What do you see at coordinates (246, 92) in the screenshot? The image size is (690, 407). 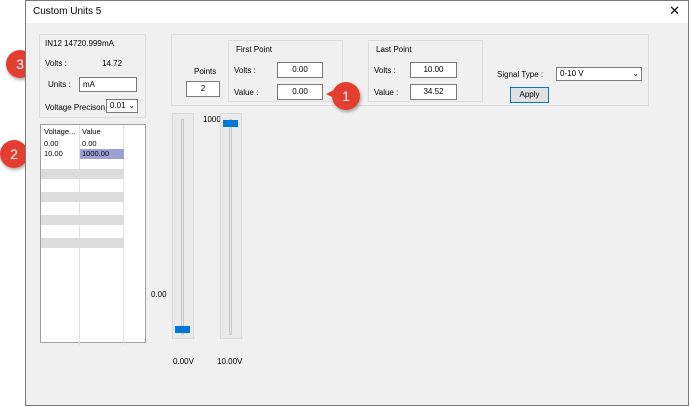 I see `first-point-value-label: Value :` at bounding box center [246, 92].